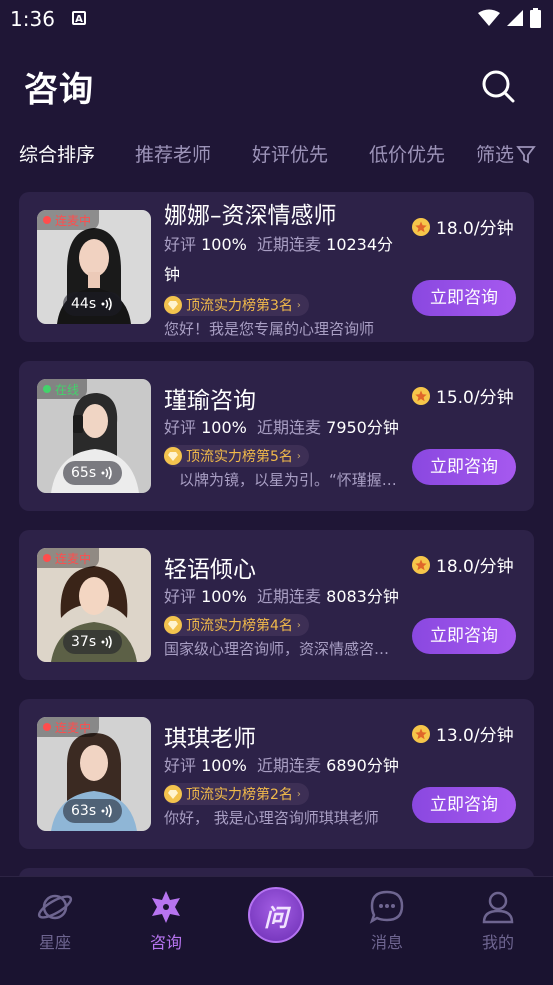 Image resolution: width=553 pixels, height=985 pixels. I want to click on counselor-stats: 好评 100% 近期连麦 6890分钟, so click(284, 766).